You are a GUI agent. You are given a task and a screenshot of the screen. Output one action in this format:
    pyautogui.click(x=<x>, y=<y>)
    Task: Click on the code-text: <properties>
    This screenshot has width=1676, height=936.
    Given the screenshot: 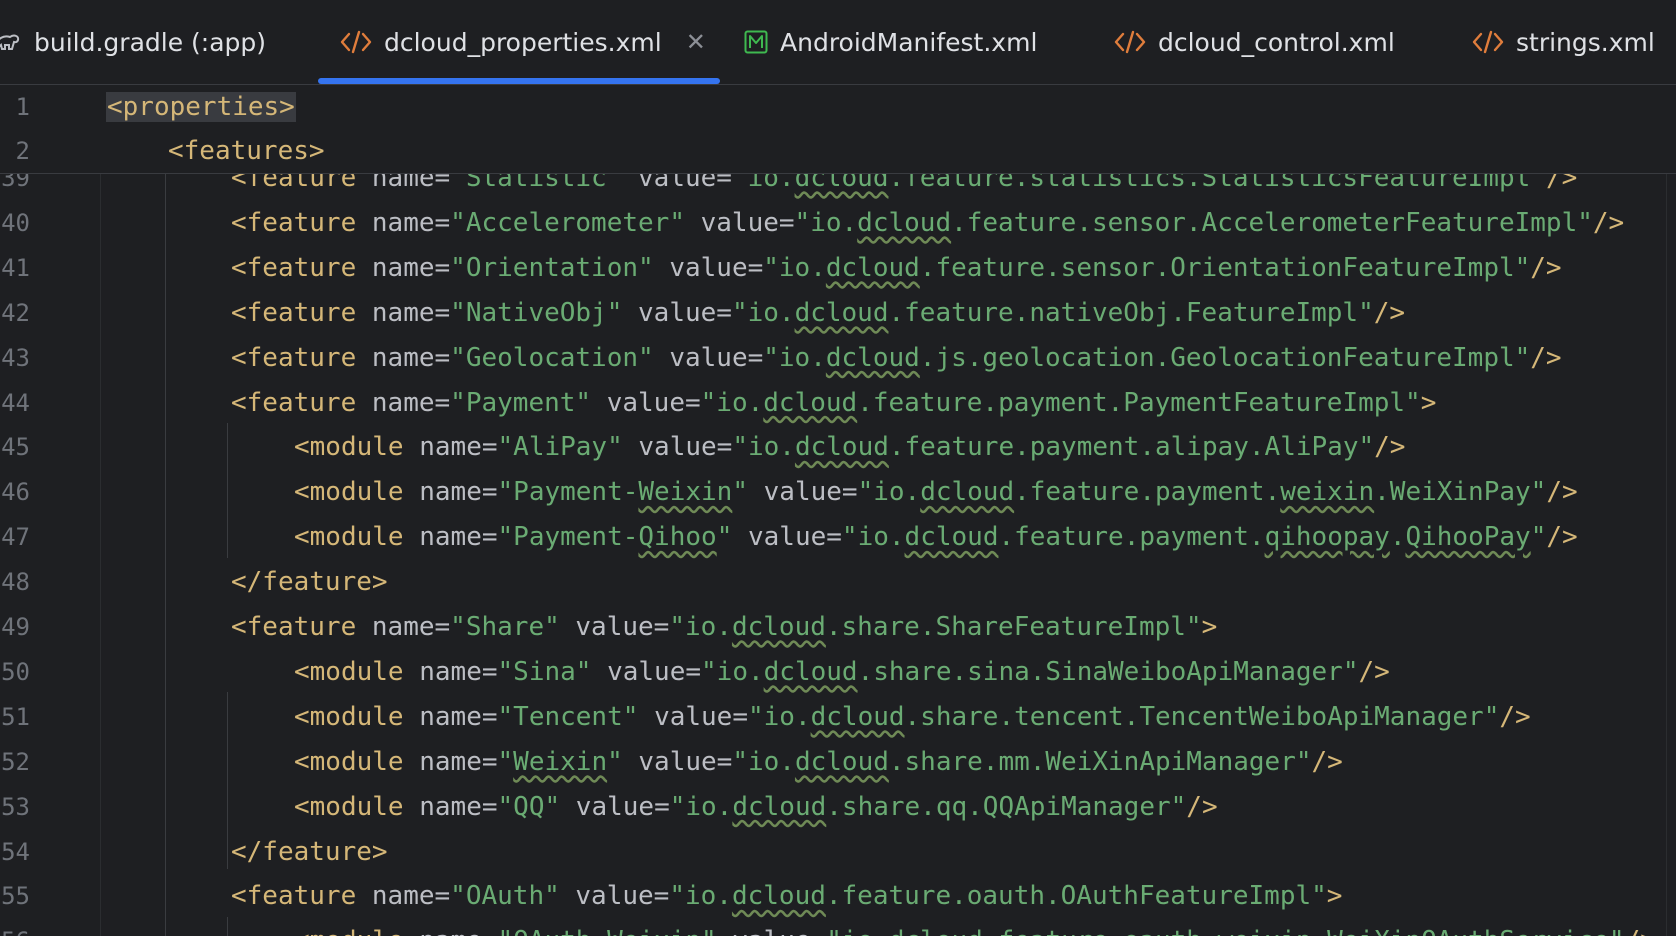 What is the action you would take?
    pyautogui.click(x=201, y=107)
    